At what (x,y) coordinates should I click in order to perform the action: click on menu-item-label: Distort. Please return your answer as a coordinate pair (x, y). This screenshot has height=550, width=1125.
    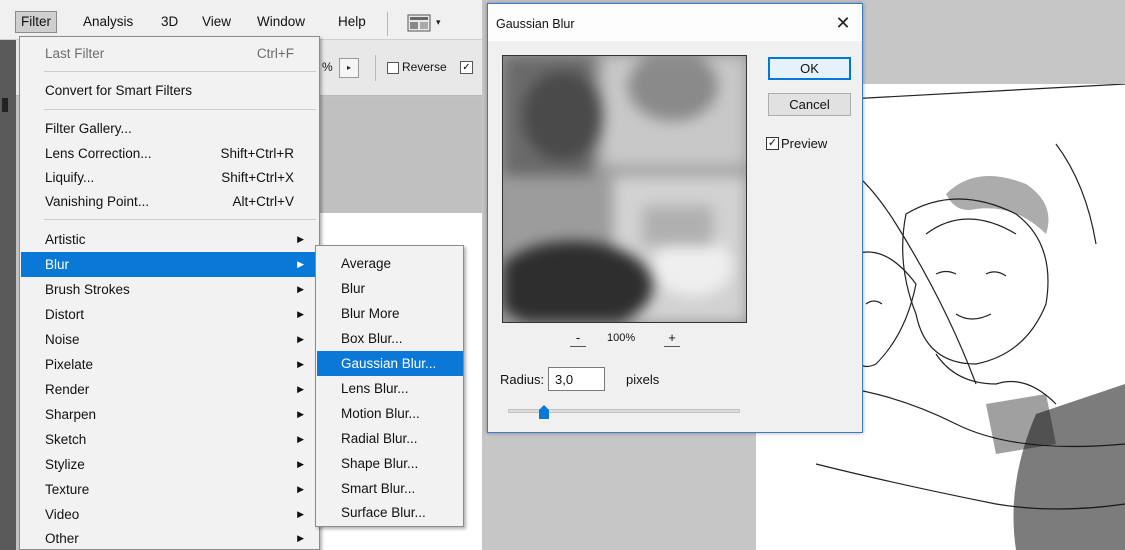
    Looking at the image, I should click on (65, 314).